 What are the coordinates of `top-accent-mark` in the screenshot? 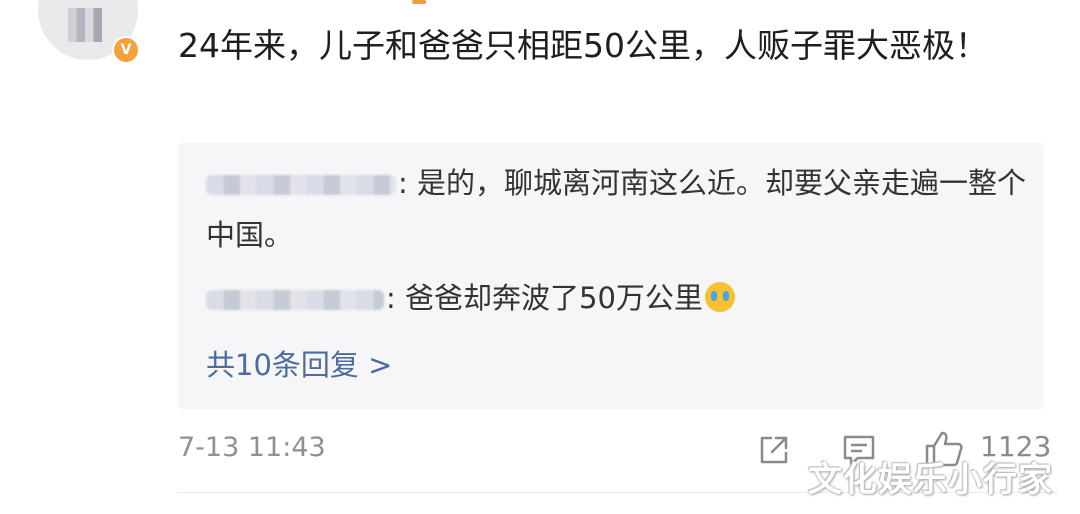 It's located at (419, 2).